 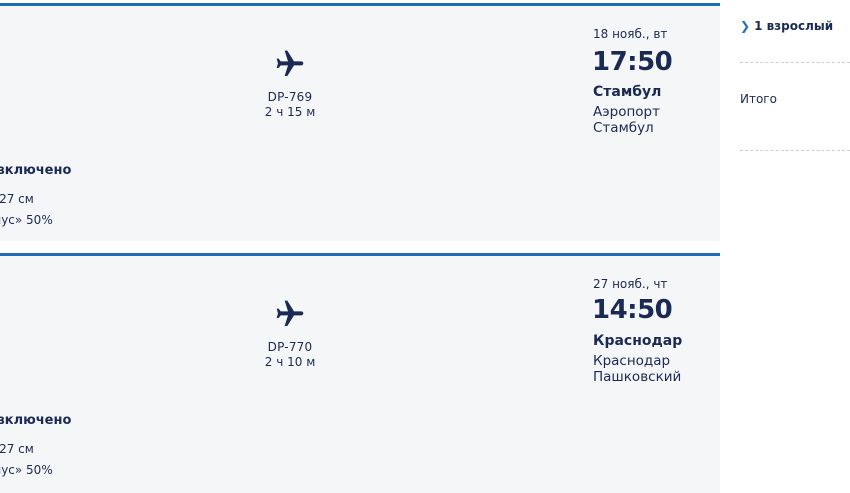 What do you see at coordinates (630, 34) in the screenshot?
I see `arrival-date: 18 нояб., вт` at bounding box center [630, 34].